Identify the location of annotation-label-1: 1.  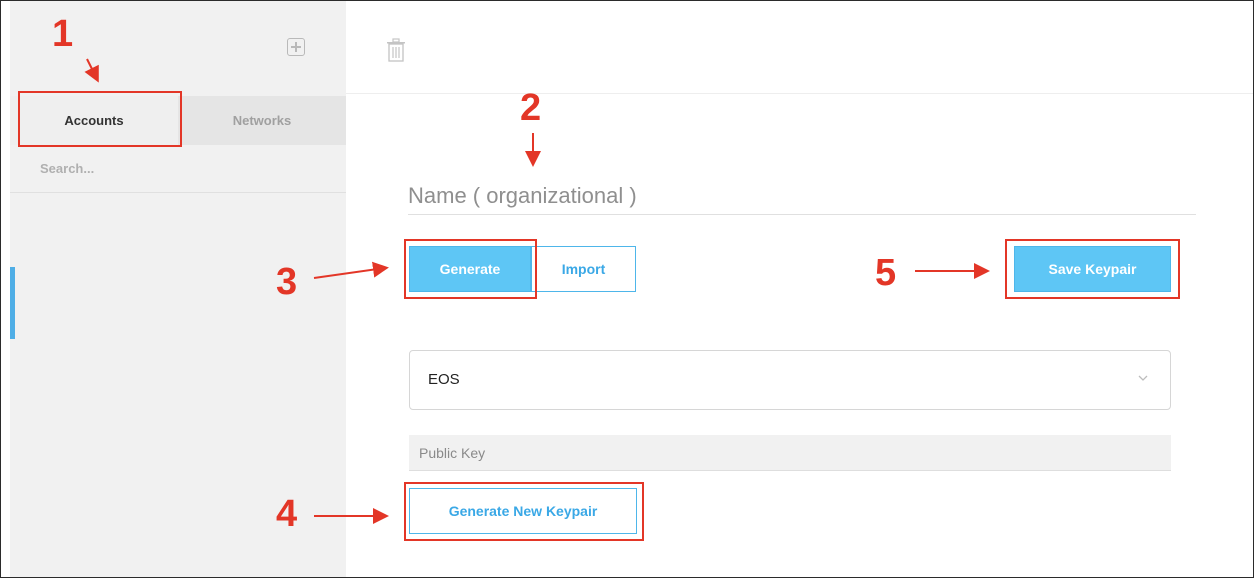
(63, 34).